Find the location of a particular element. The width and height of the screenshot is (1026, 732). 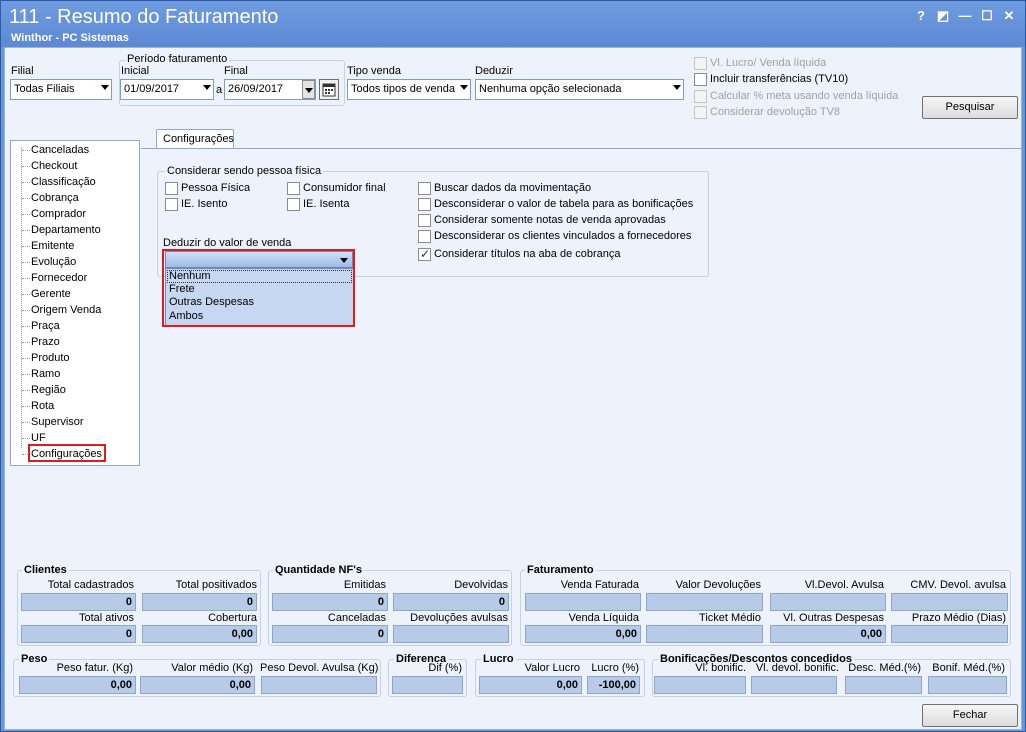

ie-isenta-checkbox is located at coordinates (293, 204).